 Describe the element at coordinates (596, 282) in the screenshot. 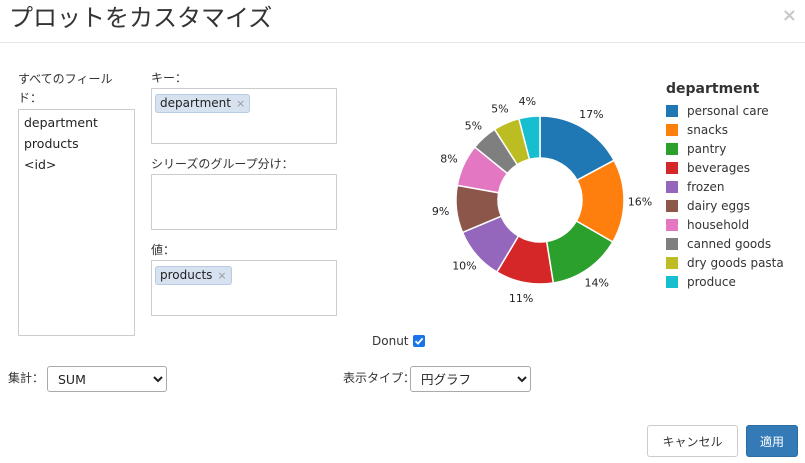

I see `slice-percent-label: 14%` at that location.